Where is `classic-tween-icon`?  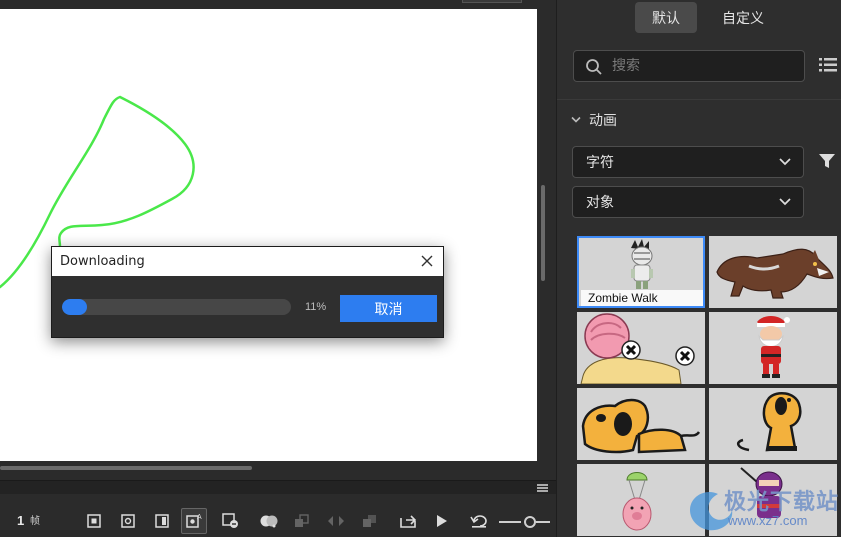
classic-tween-icon is located at coordinates (369, 521).